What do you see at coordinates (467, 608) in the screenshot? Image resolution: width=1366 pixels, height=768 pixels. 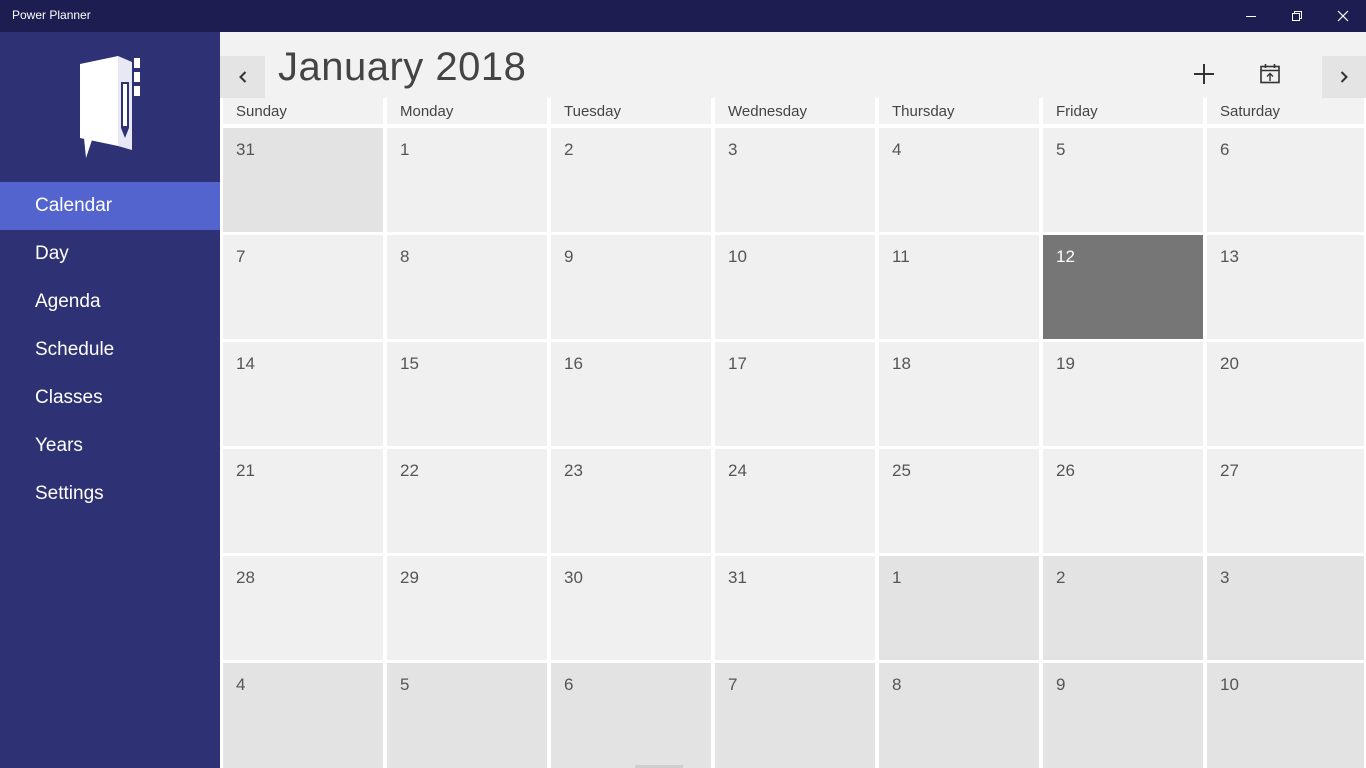 I see `day-cell: 29` at bounding box center [467, 608].